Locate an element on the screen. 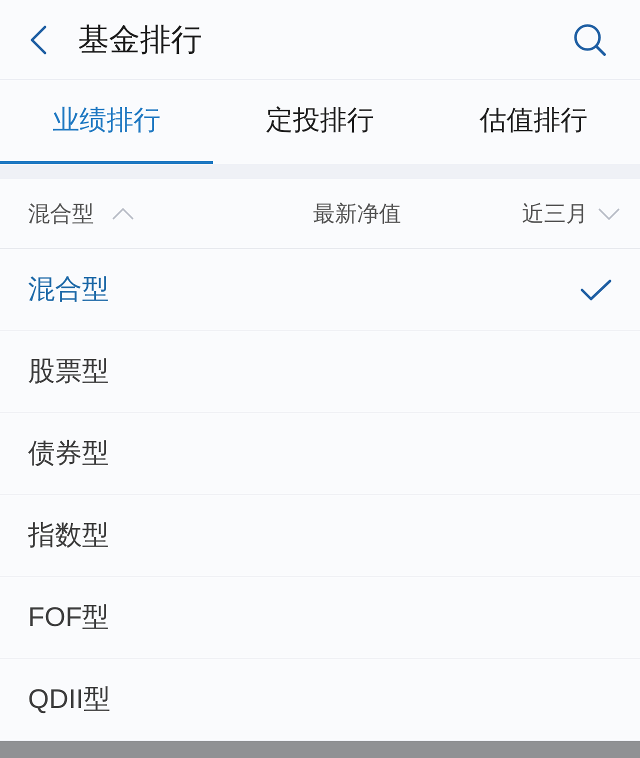 The image size is (640, 758). period-dropdown: 近三月 is located at coordinates (571, 213).